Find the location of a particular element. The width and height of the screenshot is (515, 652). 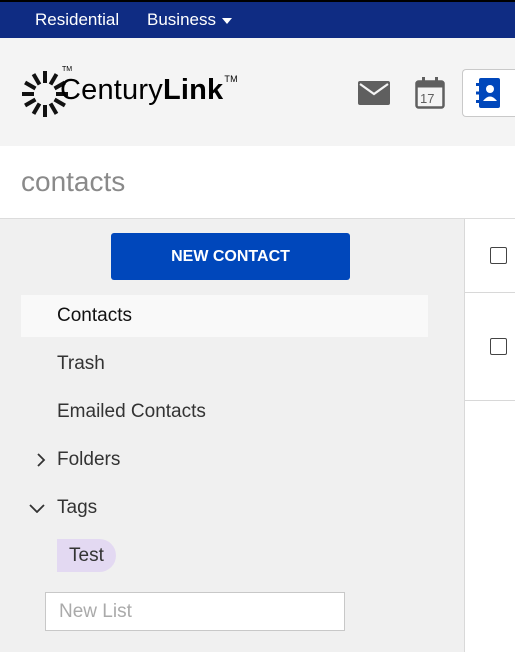

sidebar-item-contacts: Contacts is located at coordinates (224, 316).